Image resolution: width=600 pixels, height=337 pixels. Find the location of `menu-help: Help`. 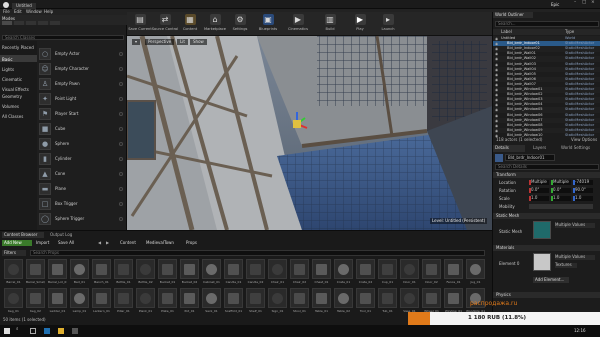

menu-help: Help is located at coordinates (48, 12).